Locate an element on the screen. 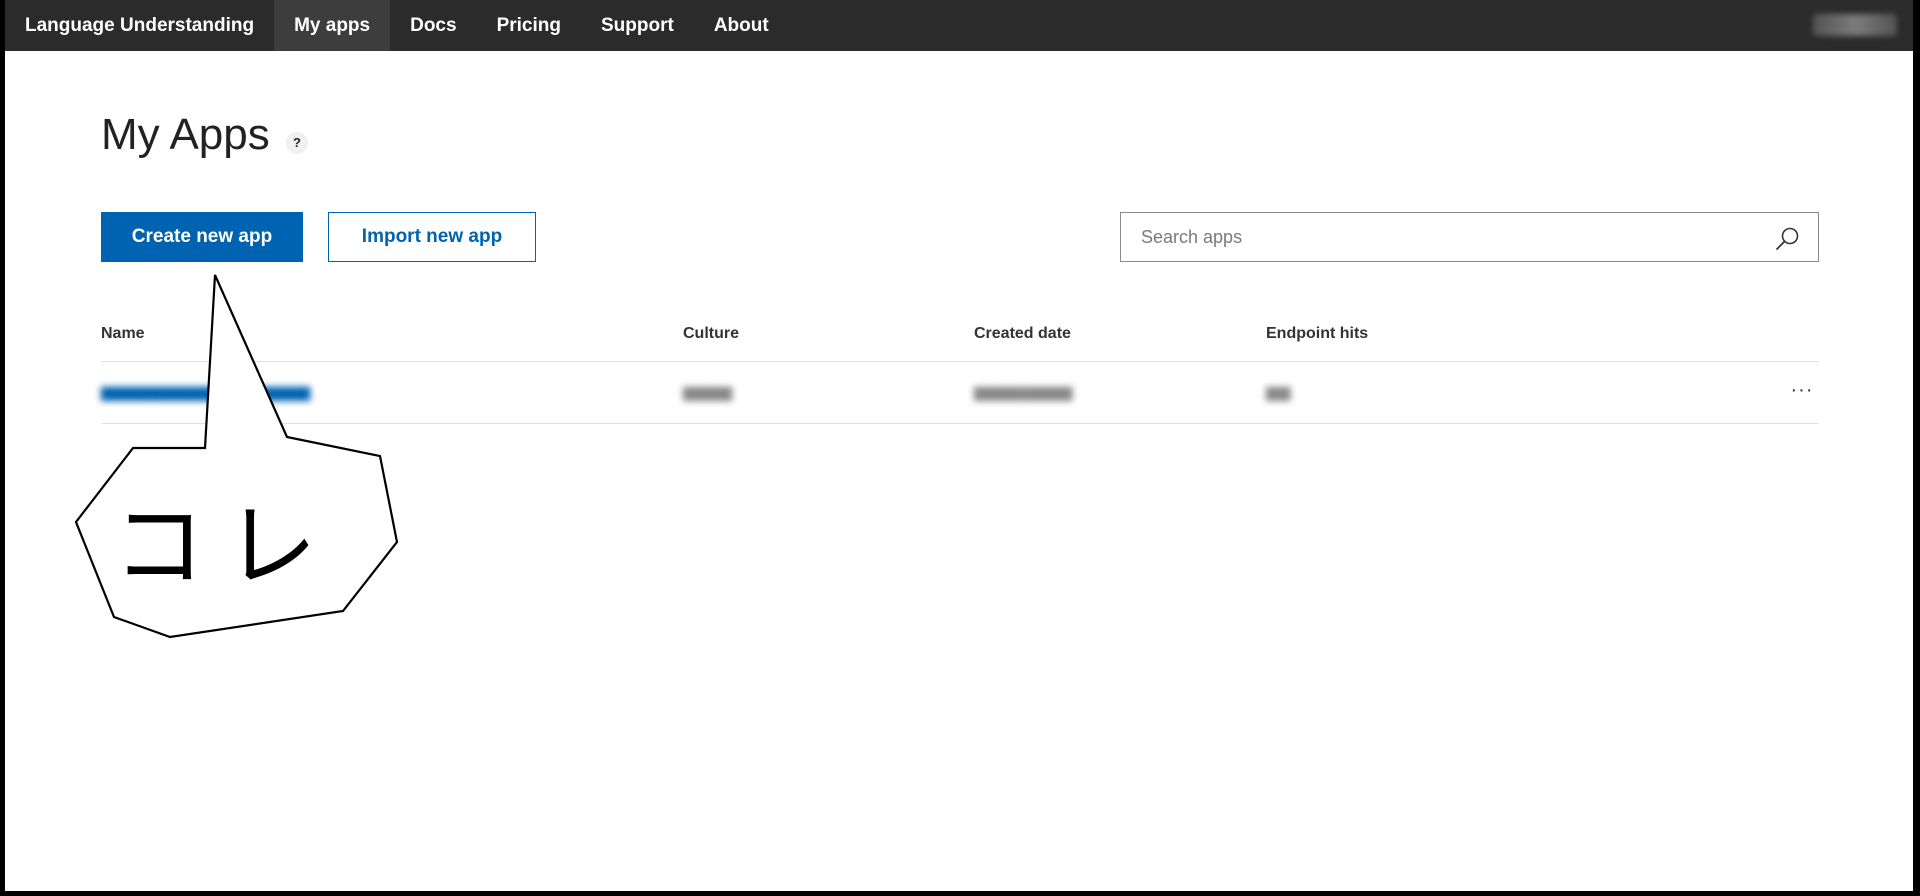 The image size is (1920, 896). column-header-culture: Culture is located at coordinates (711, 334).